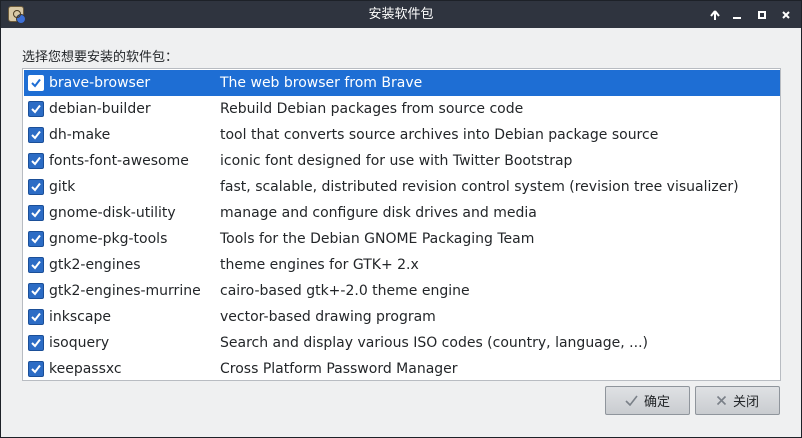  Describe the element at coordinates (62, 187) in the screenshot. I see `package-name: gitk` at that location.